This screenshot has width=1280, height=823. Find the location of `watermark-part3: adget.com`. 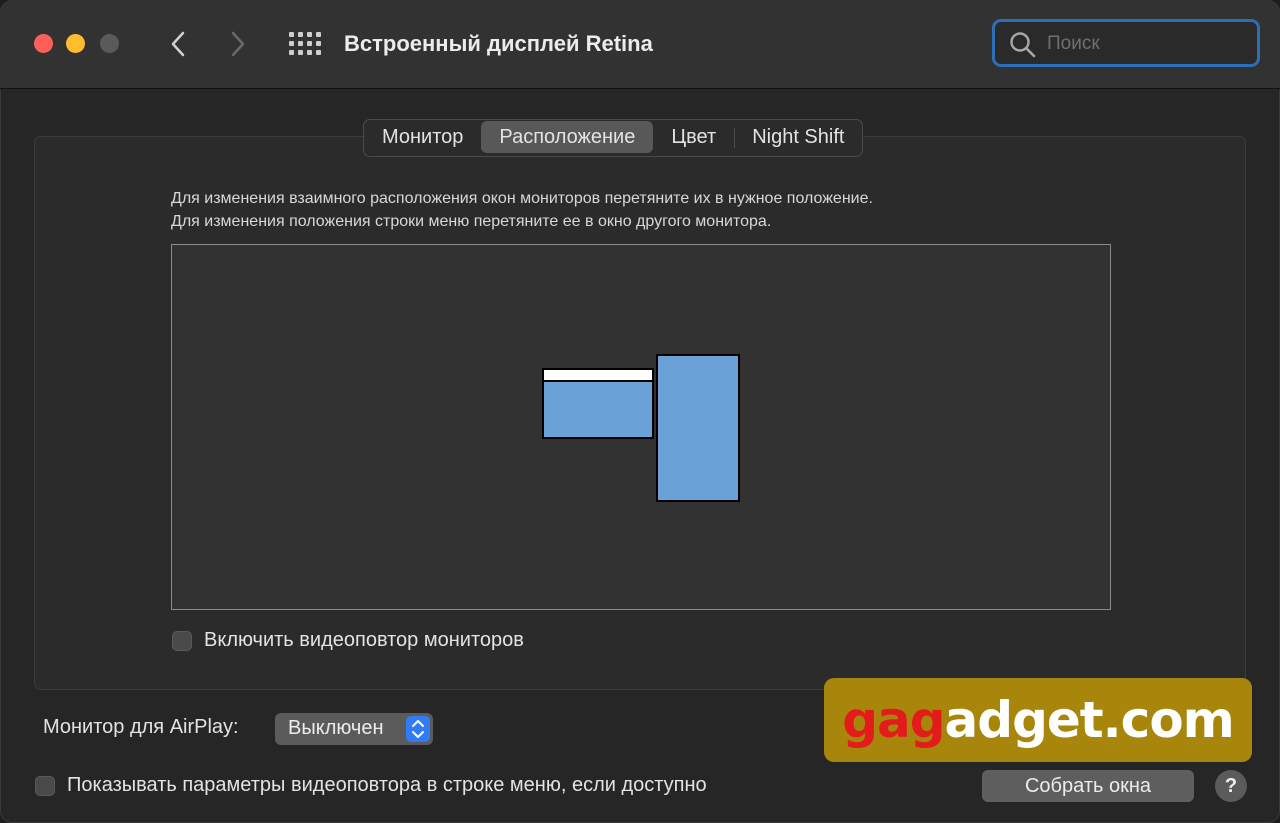

watermark-part3: adget.com is located at coordinates (1089, 720).